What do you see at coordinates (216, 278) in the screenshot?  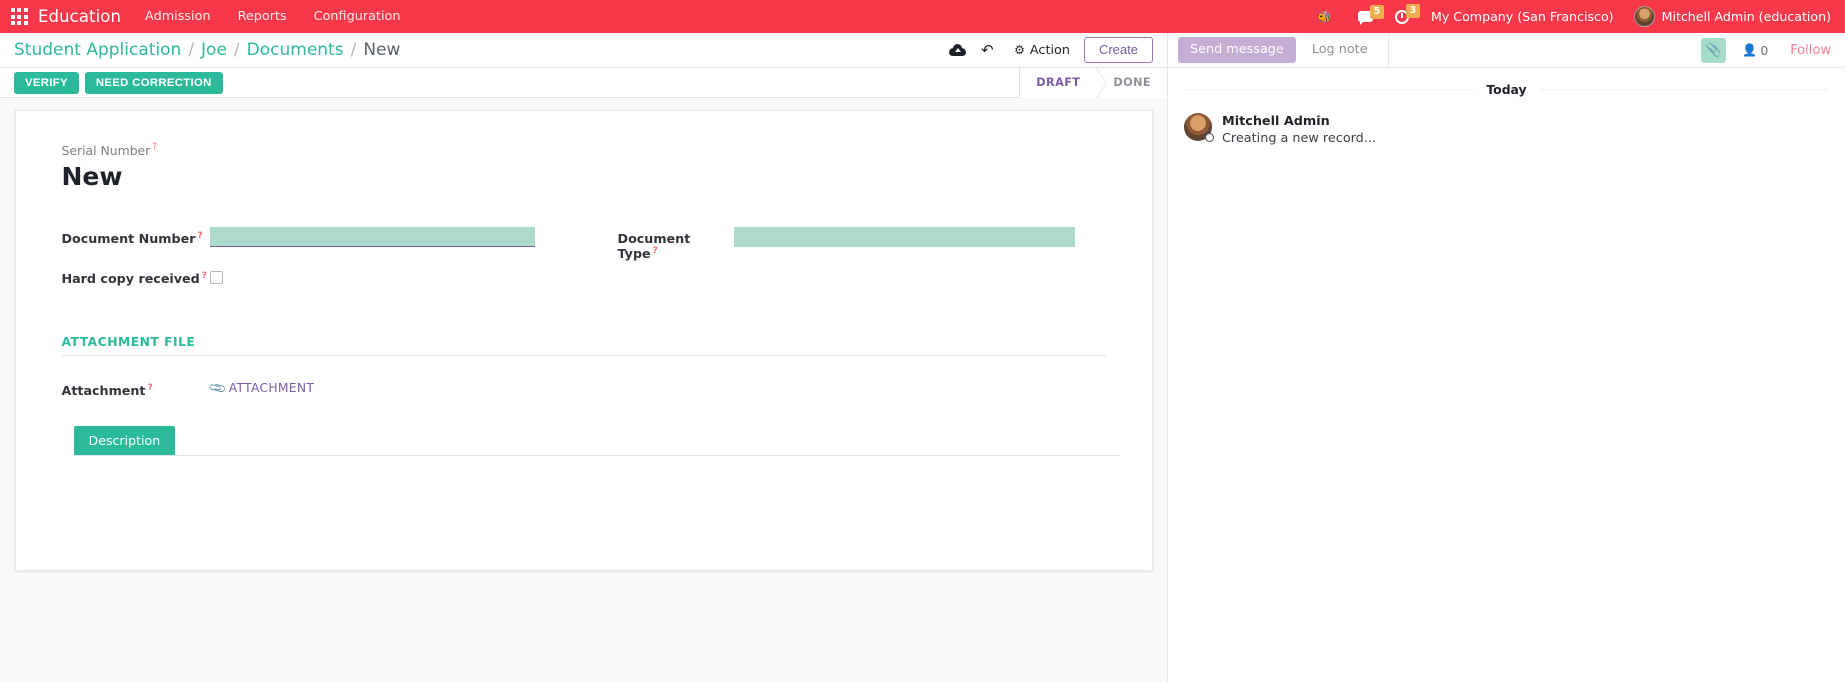 I see `hard-copy-received-checkbox` at bounding box center [216, 278].